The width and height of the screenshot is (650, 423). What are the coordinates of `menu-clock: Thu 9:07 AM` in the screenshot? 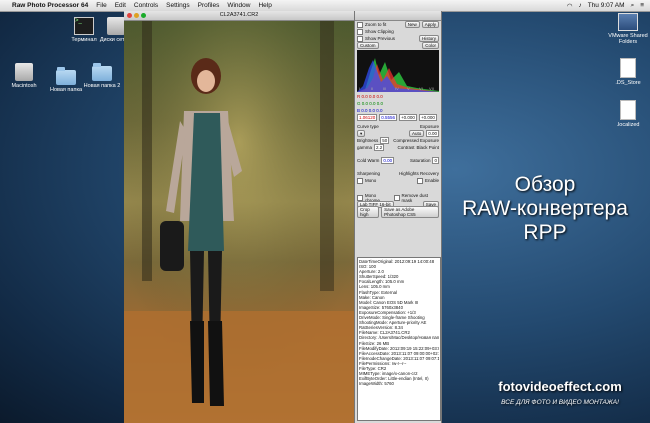 It's located at (606, 5).